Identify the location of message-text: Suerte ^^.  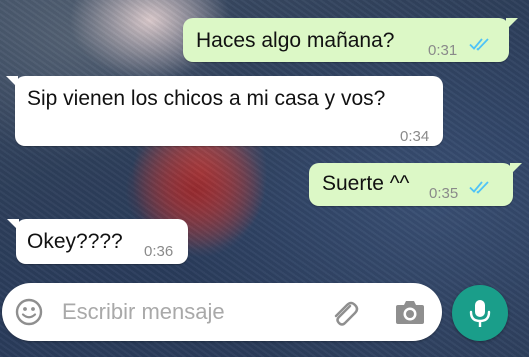
(366, 183).